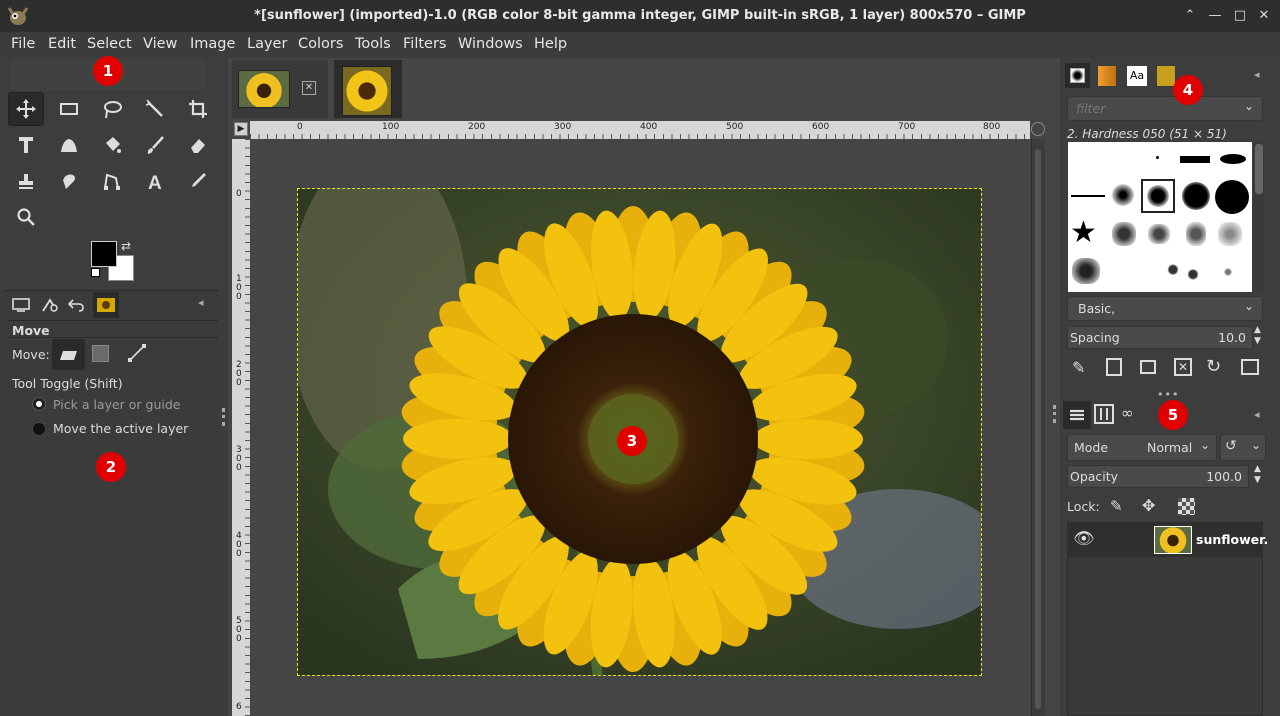  What do you see at coordinates (320, 44) in the screenshot?
I see `menu-colors: Colors` at bounding box center [320, 44].